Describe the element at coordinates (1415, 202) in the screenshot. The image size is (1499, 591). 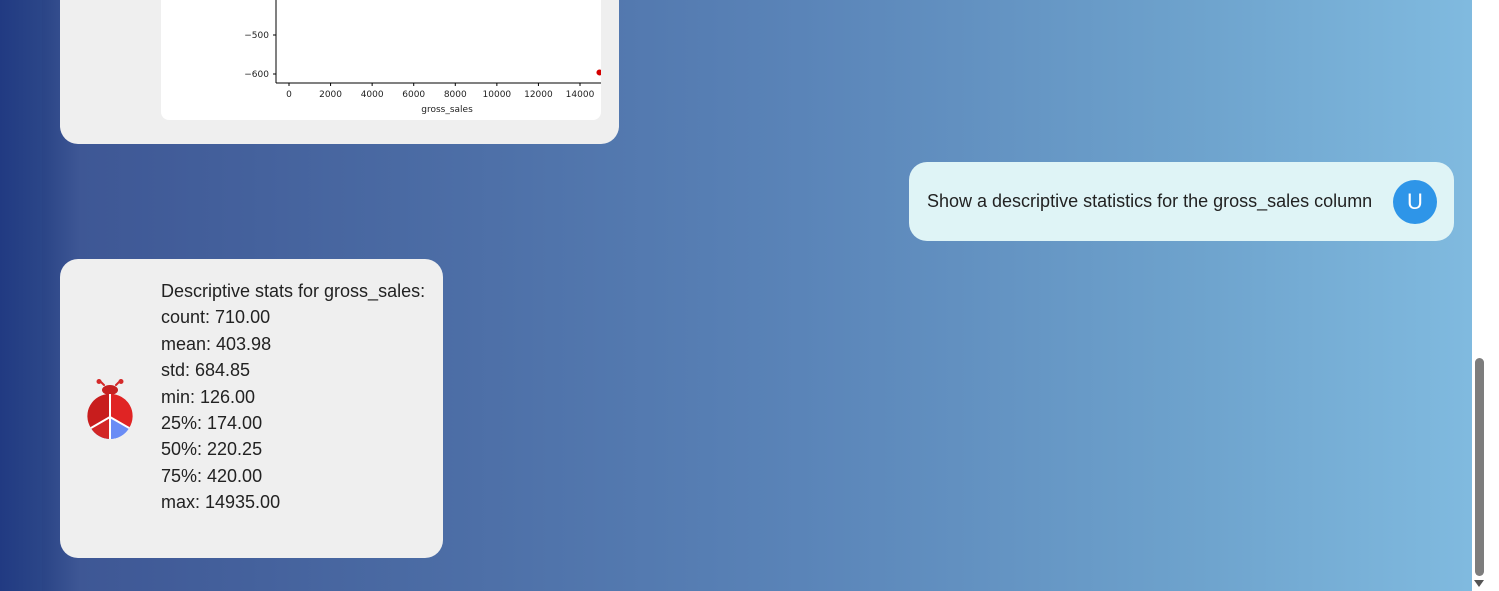
I see `user-avatar: U` at that location.